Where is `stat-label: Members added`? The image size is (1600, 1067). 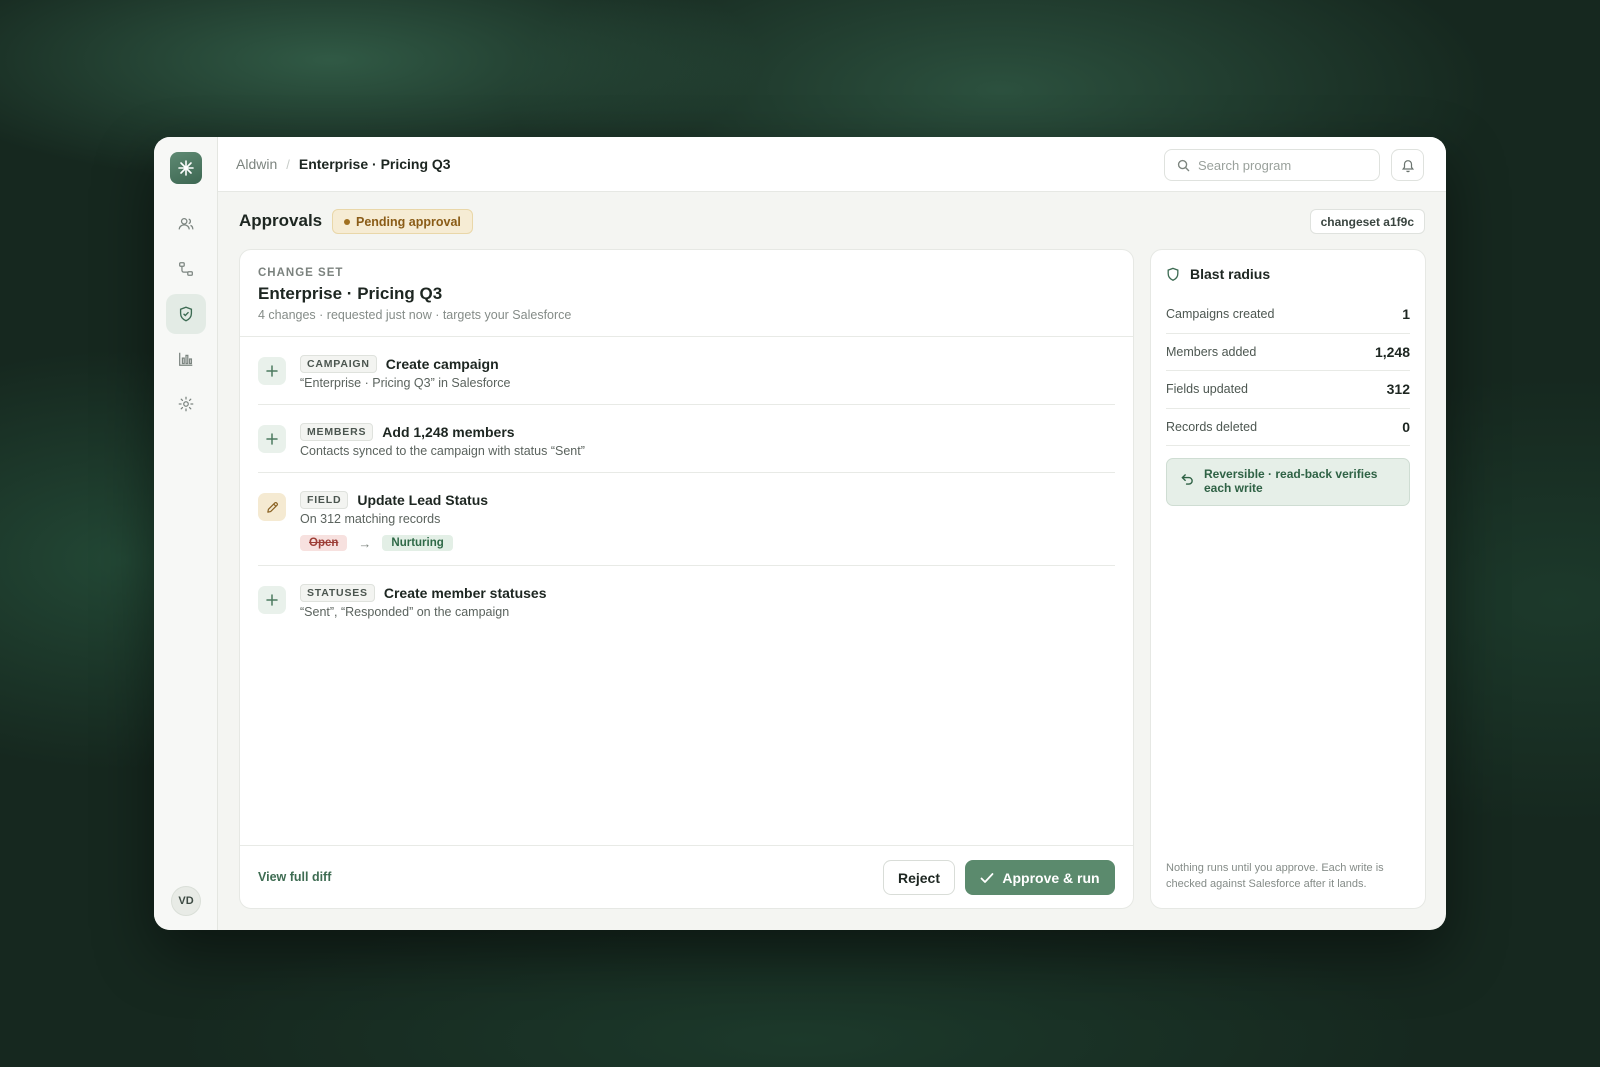
stat-label: Members added is located at coordinates (1211, 351).